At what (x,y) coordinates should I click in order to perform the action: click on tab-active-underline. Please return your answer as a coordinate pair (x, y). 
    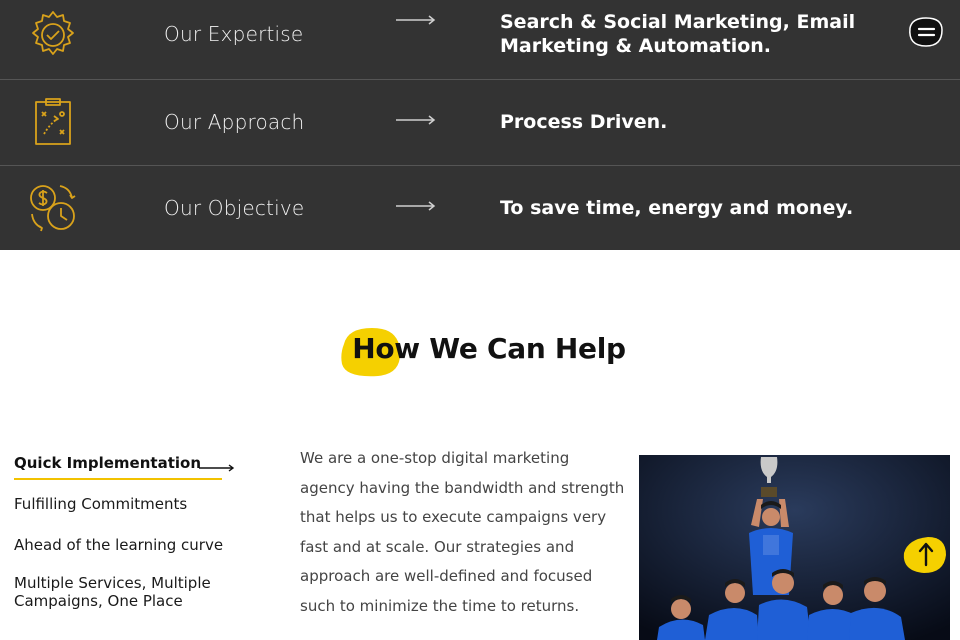
    Looking at the image, I should click on (118, 479).